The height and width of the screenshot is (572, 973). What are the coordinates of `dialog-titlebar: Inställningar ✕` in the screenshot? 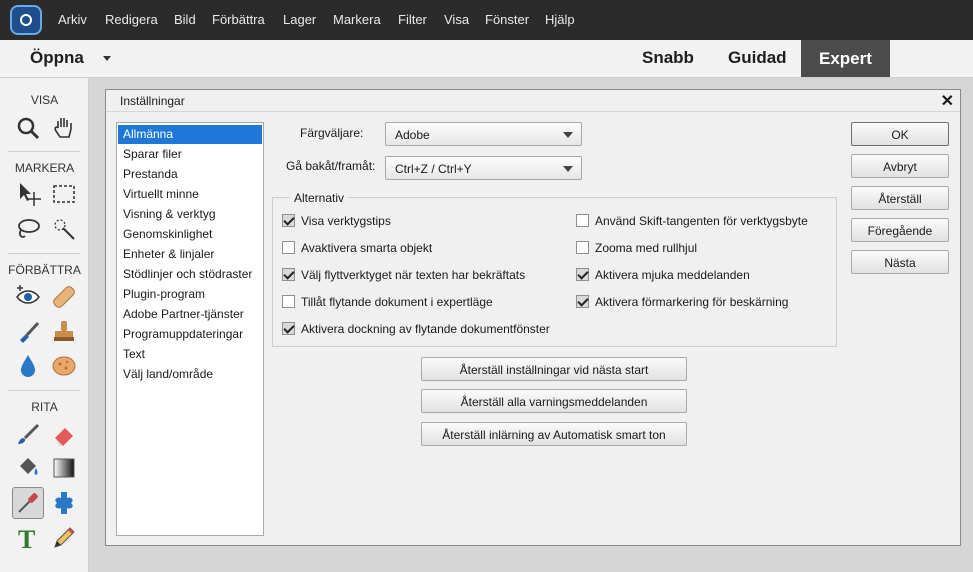 It's located at (533, 101).